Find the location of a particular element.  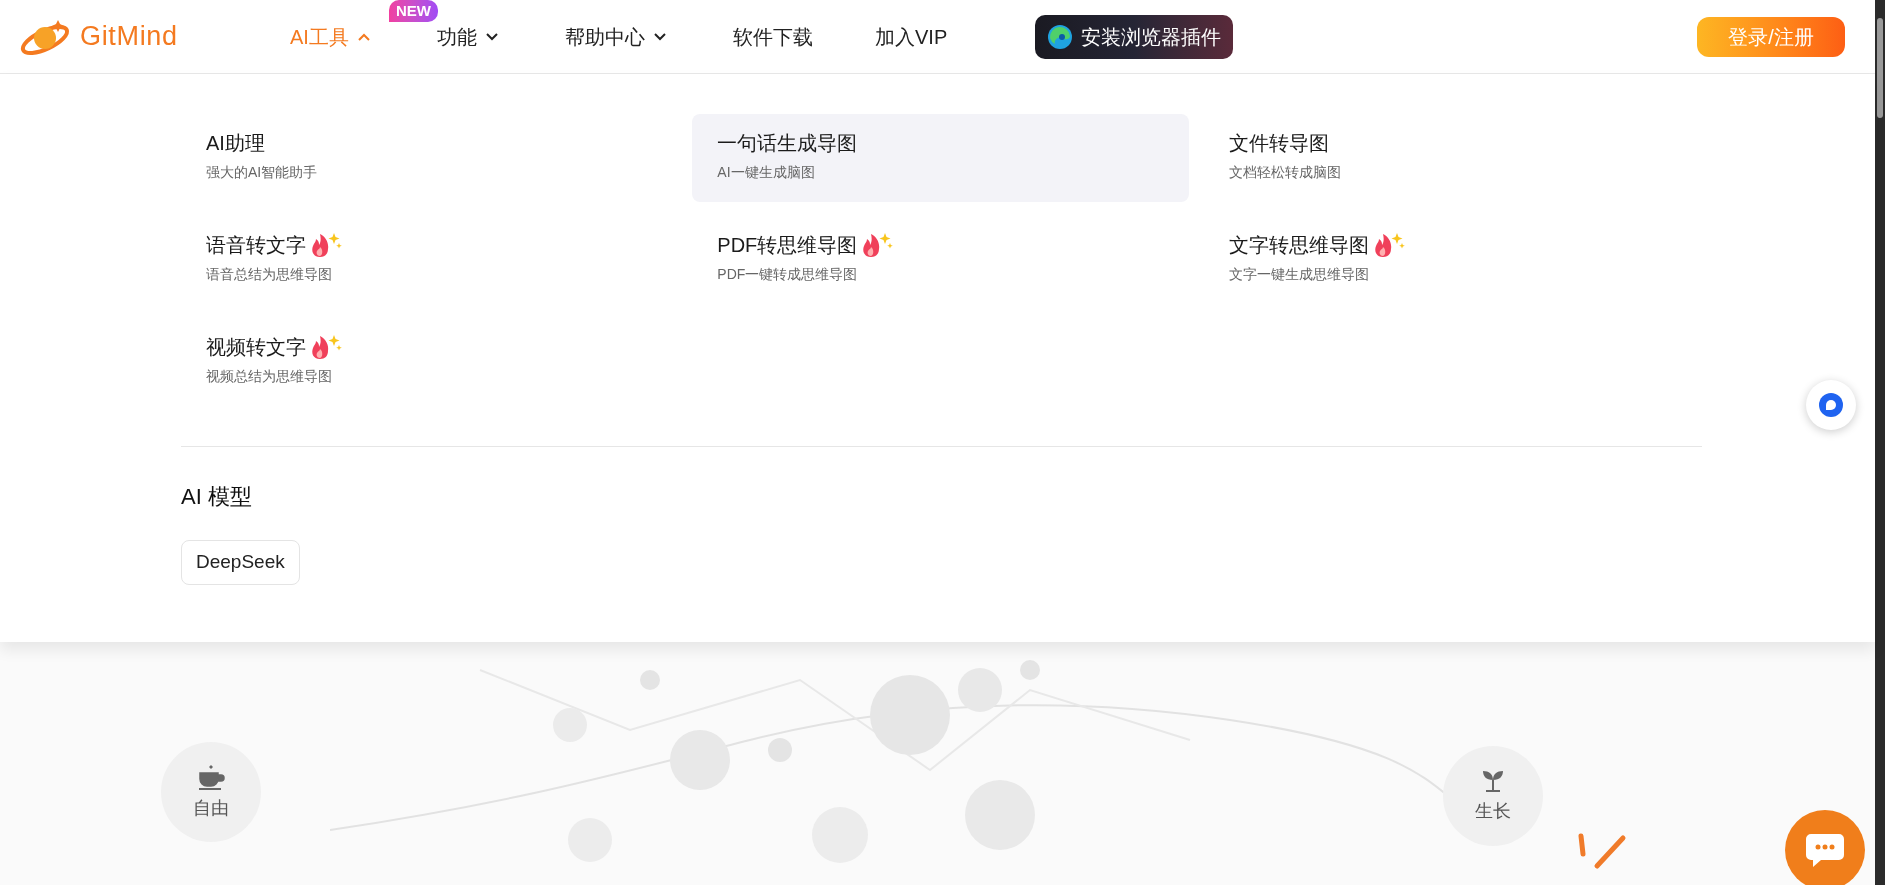

logo-text: GitMind is located at coordinates (129, 37).